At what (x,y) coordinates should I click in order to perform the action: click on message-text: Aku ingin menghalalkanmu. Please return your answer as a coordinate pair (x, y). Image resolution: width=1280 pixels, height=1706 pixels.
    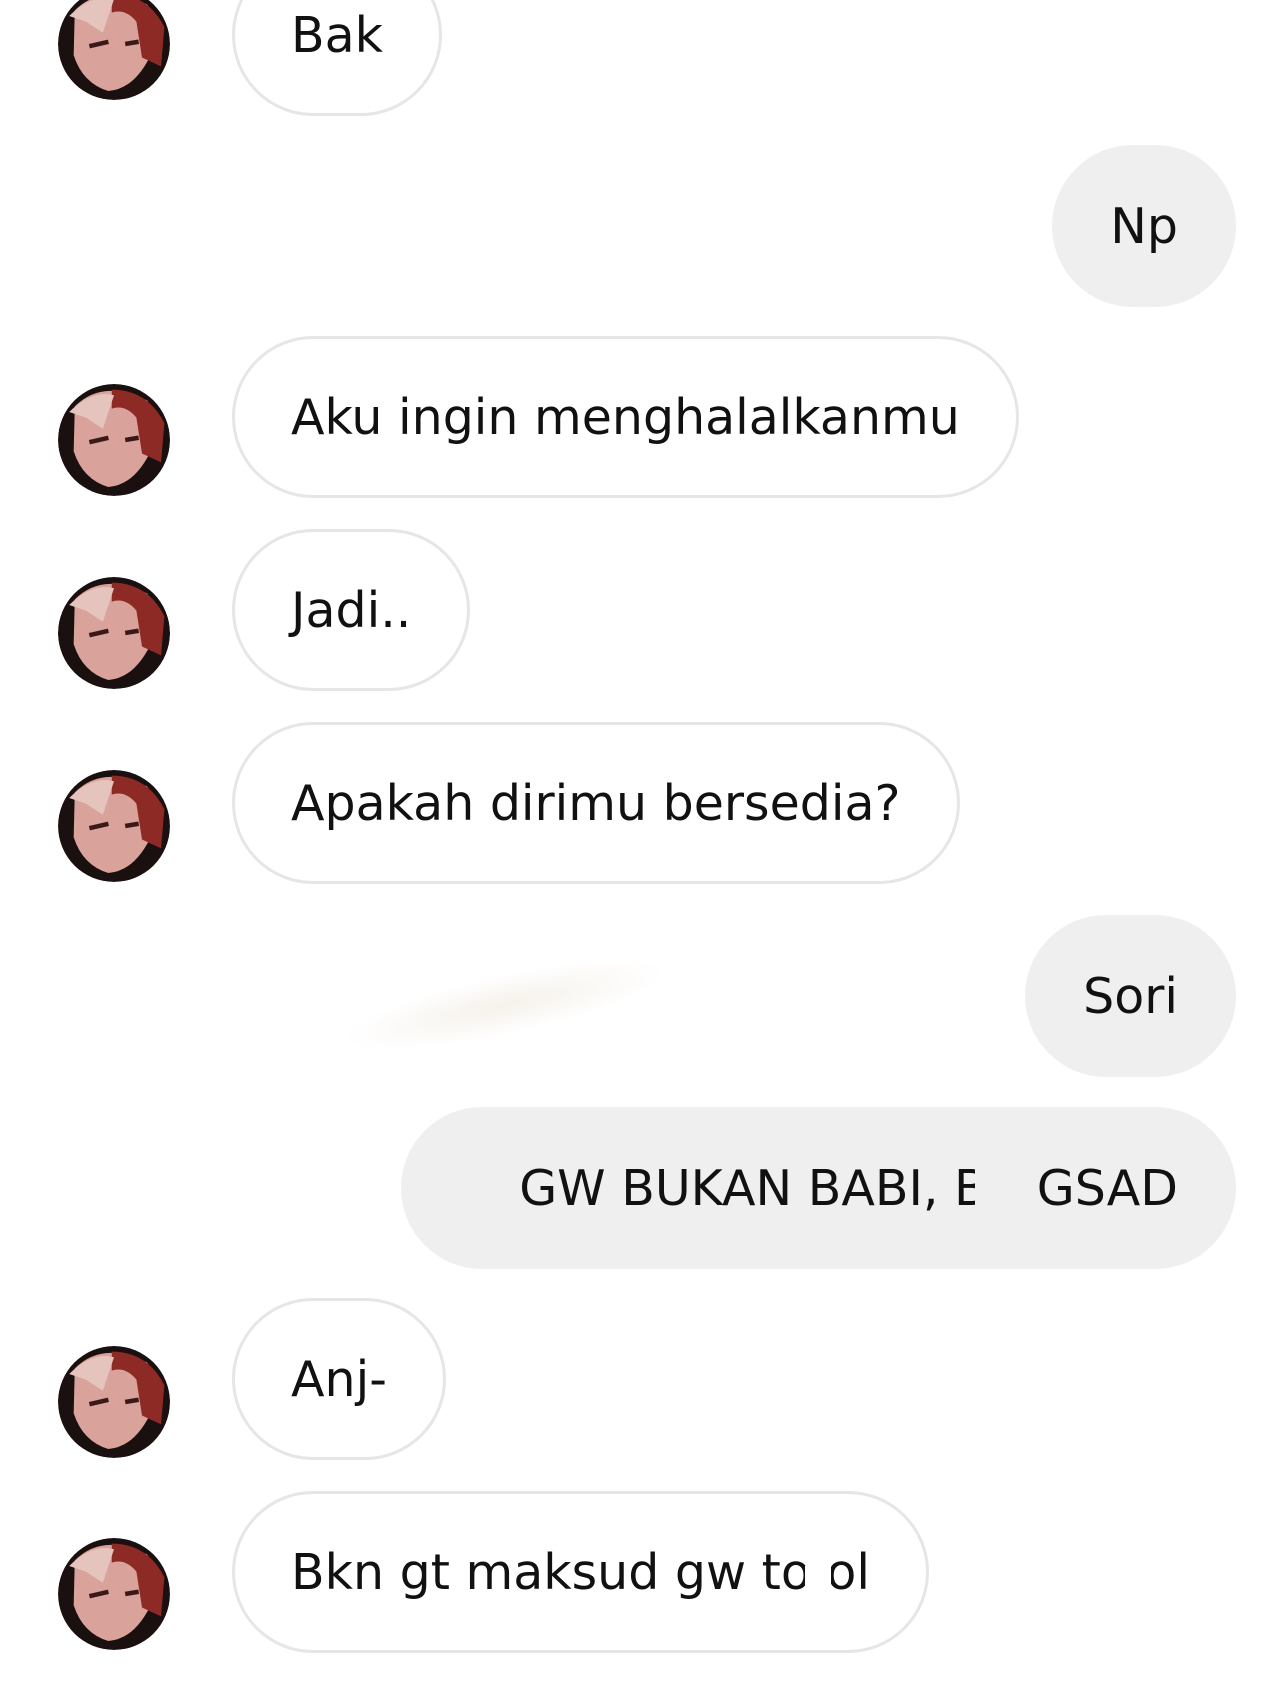
    Looking at the image, I should click on (625, 417).